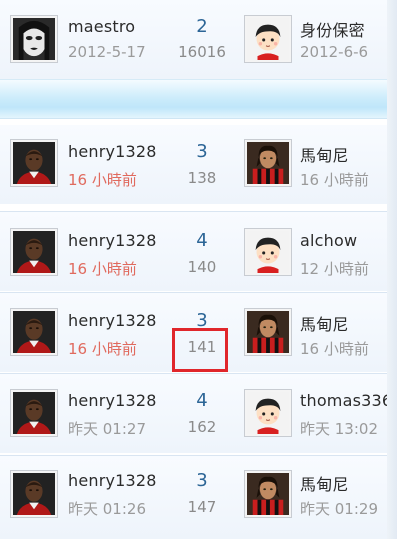  What do you see at coordinates (332, 29) in the screenshot?
I see `last-poster-name: 身份保密` at bounding box center [332, 29].